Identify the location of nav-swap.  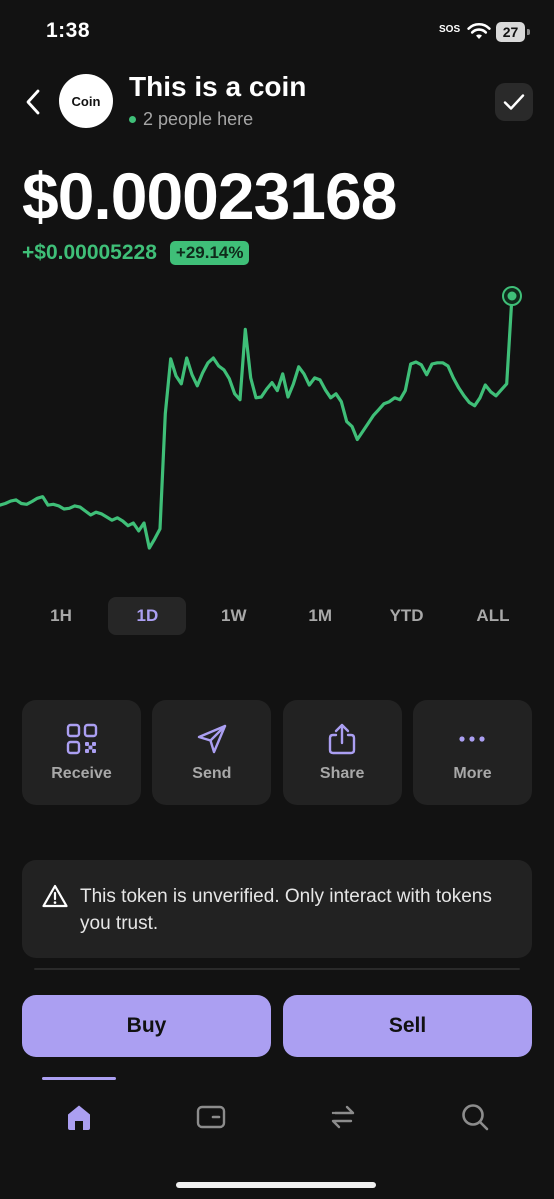
(343, 1117).